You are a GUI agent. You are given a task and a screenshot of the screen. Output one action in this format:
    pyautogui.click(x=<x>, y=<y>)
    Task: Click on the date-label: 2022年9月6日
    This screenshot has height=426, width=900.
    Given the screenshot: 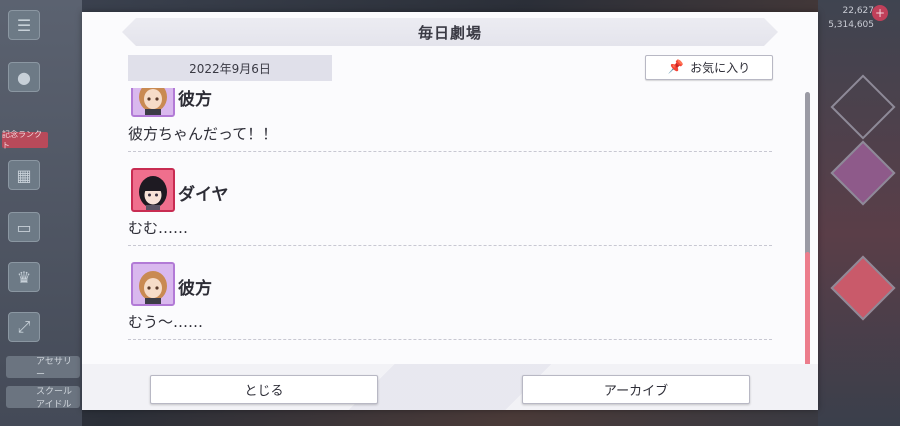 What is the action you would take?
    pyautogui.click(x=230, y=68)
    